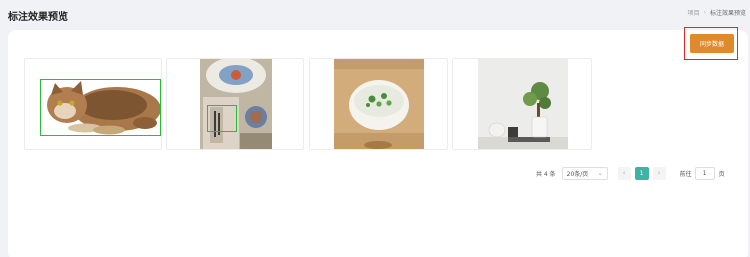 The width and height of the screenshot is (750, 257). I want to click on sync-data-button: 同步数据, so click(712, 43).